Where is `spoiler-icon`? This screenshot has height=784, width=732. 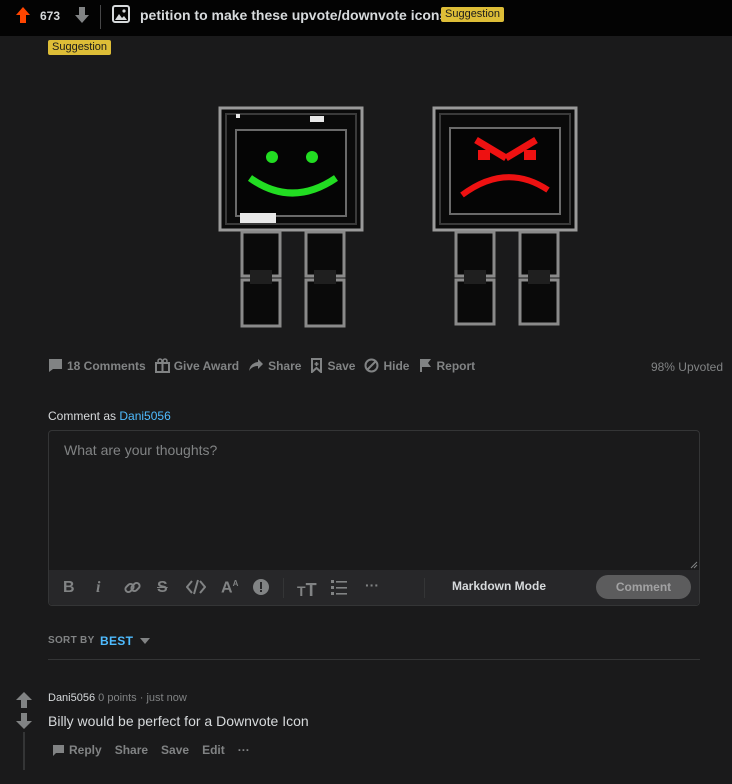 spoiler-icon is located at coordinates (261, 589).